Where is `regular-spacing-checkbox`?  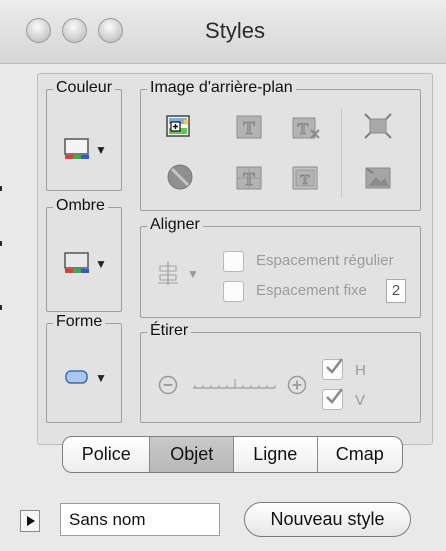 regular-spacing-checkbox is located at coordinates (233, 261).